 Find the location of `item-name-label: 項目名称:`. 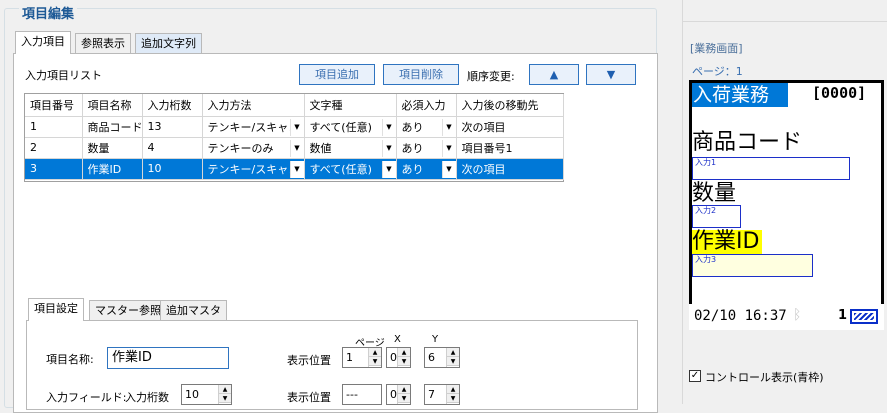

item-name-label: 項目名称: is located at coordinates (70, 359).